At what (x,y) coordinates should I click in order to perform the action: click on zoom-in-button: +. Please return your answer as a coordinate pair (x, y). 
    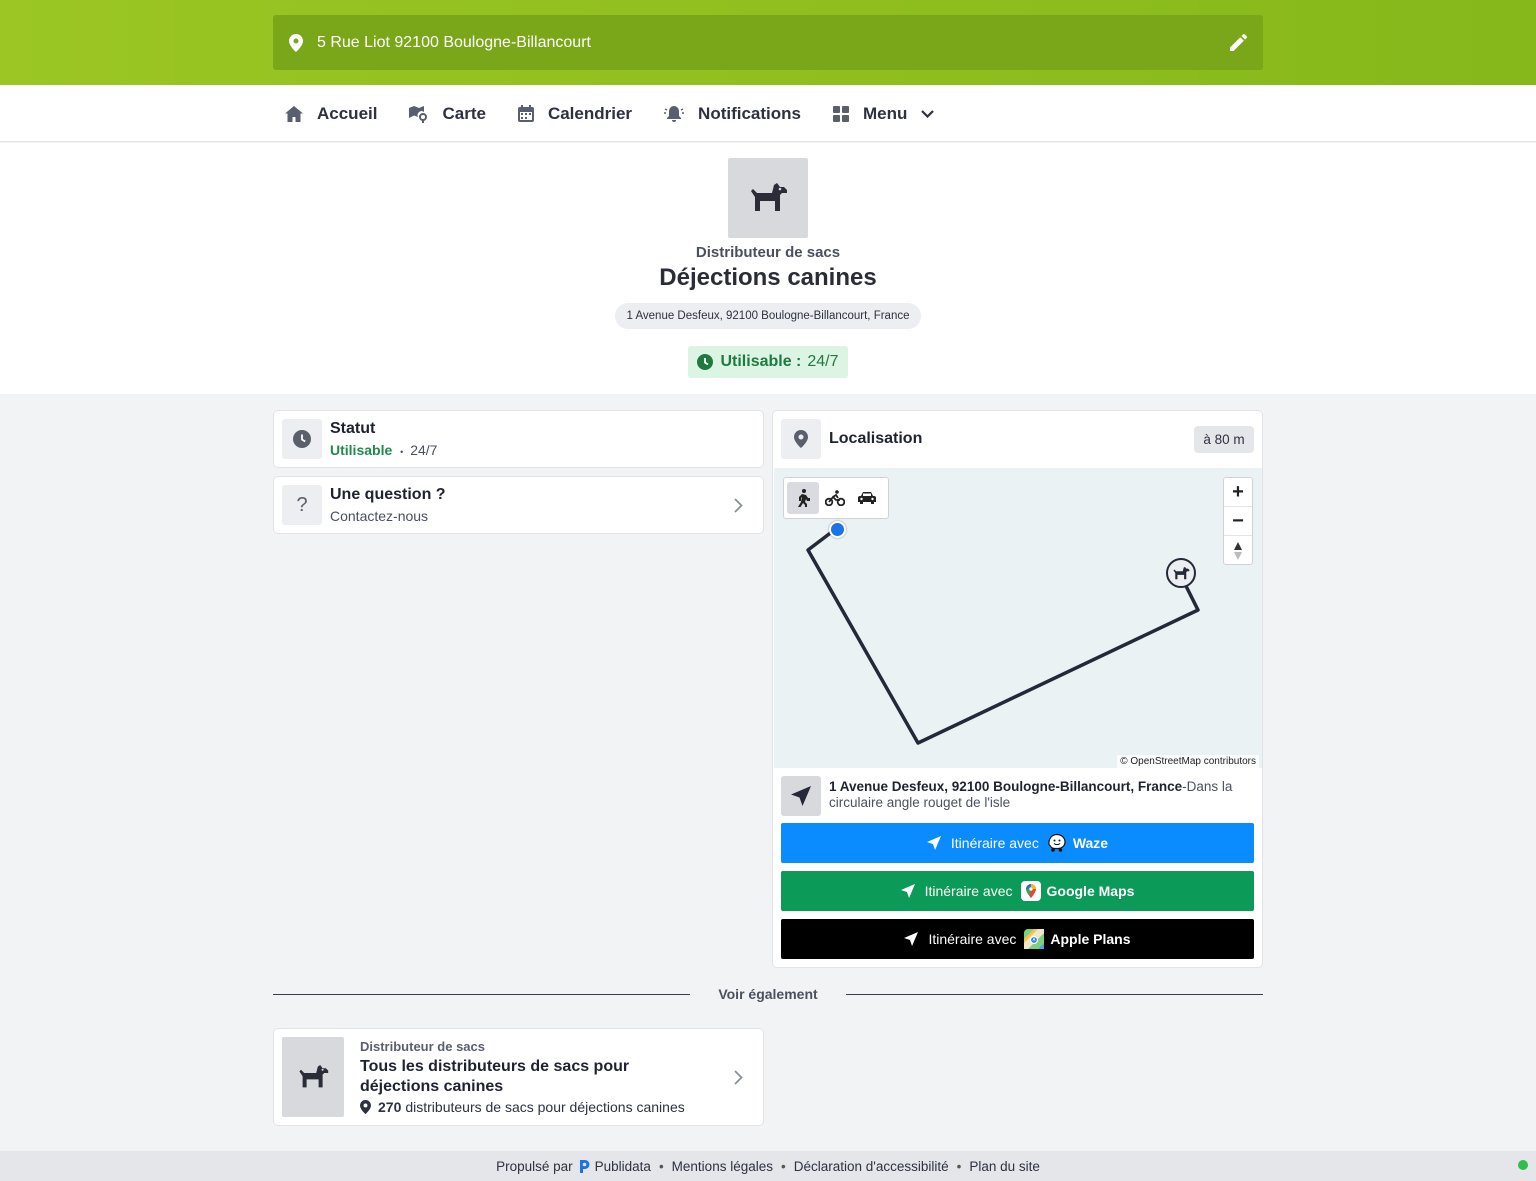
    Looking at the image, I should click on (1238, 492).